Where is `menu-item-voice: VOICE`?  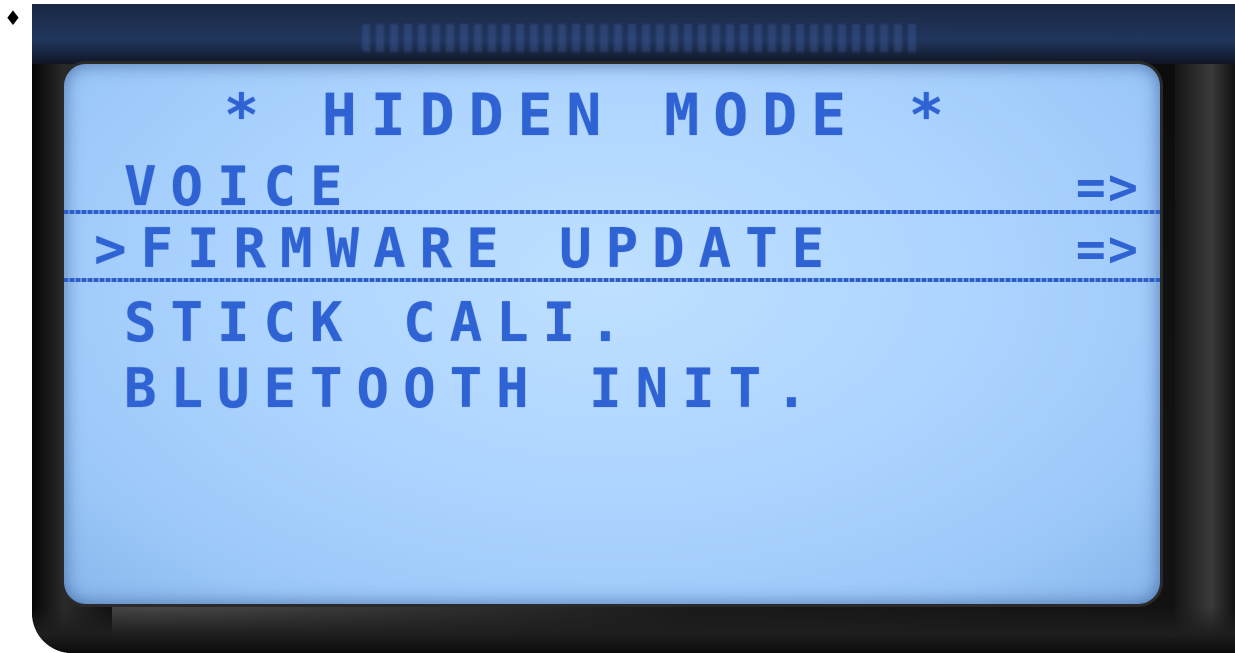
menu-item-voice: VOICE is located at coordinates (240, 187).